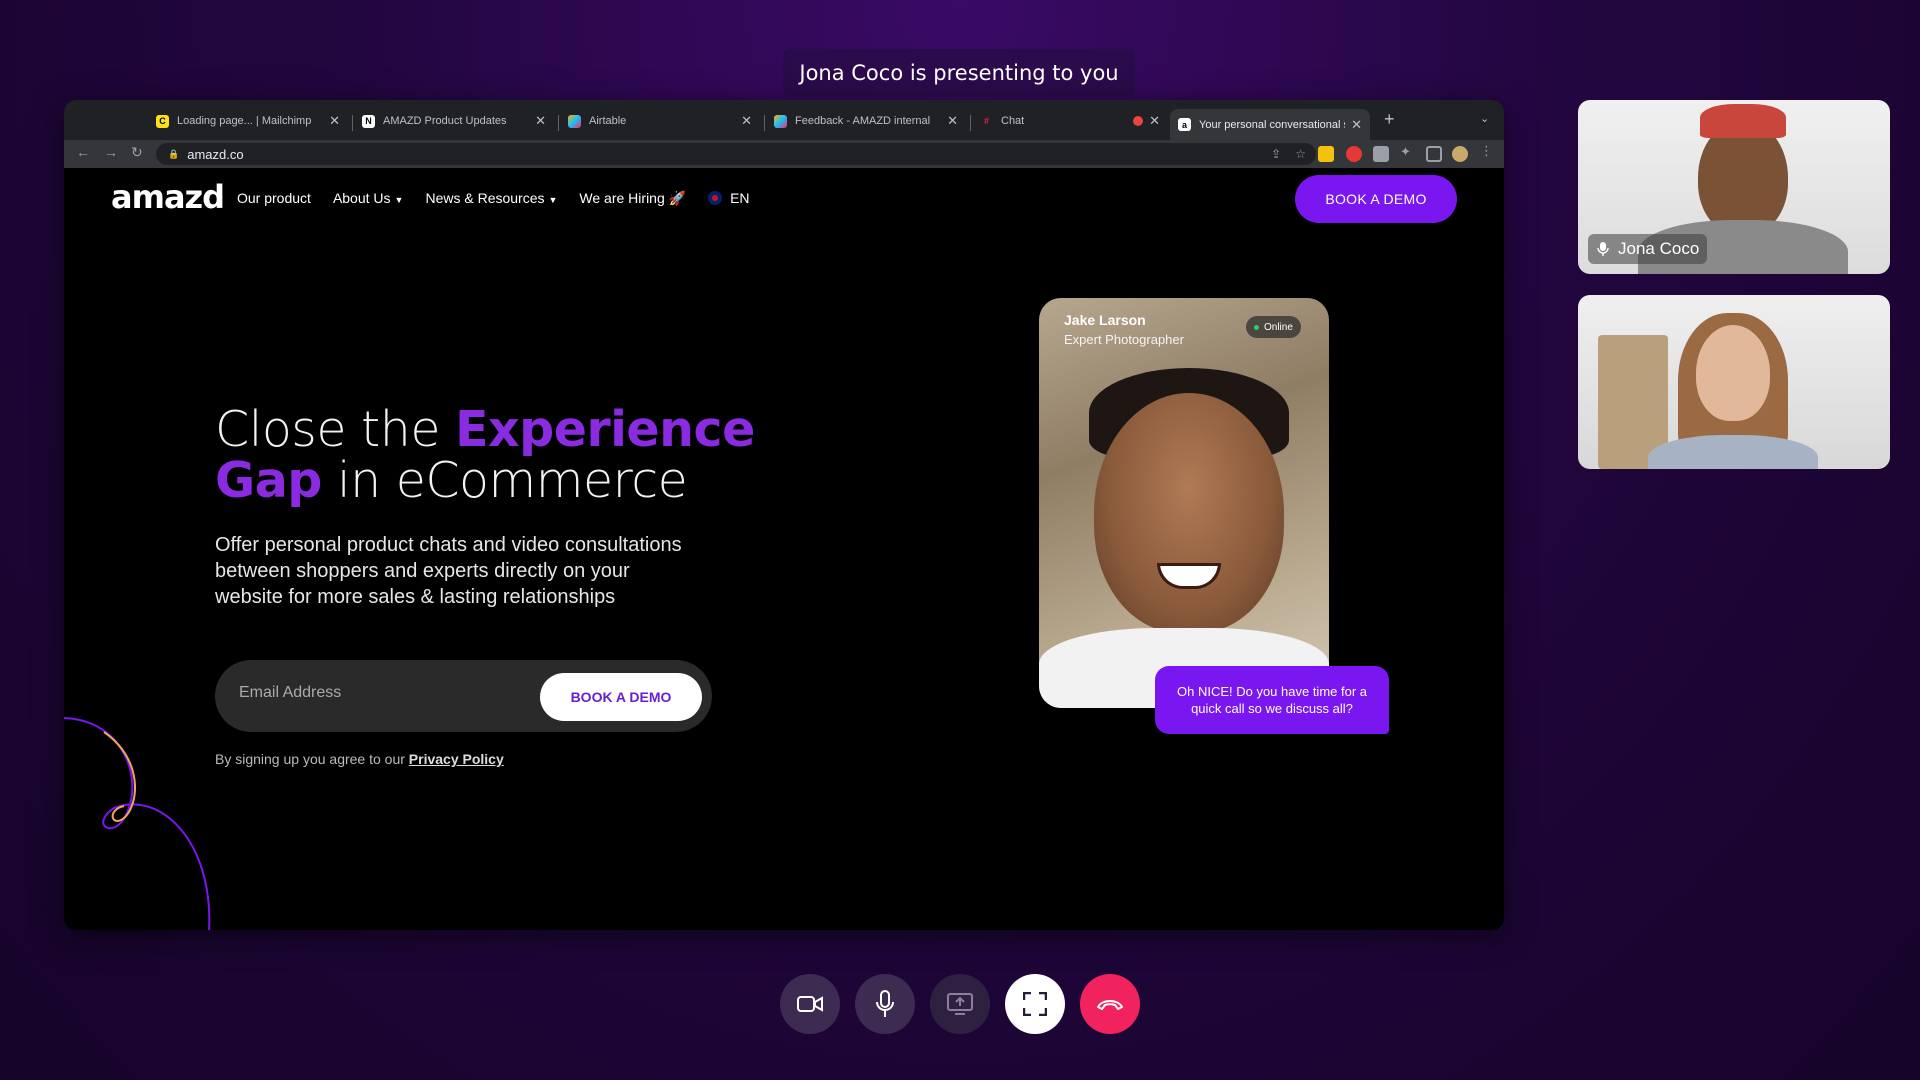 The width and height of the screenshot is (1920, 1080). Describe the element at coordinates (1484, 118) in the screenshot. I see `tab-search-chevron-icon: ⌄` at that location.